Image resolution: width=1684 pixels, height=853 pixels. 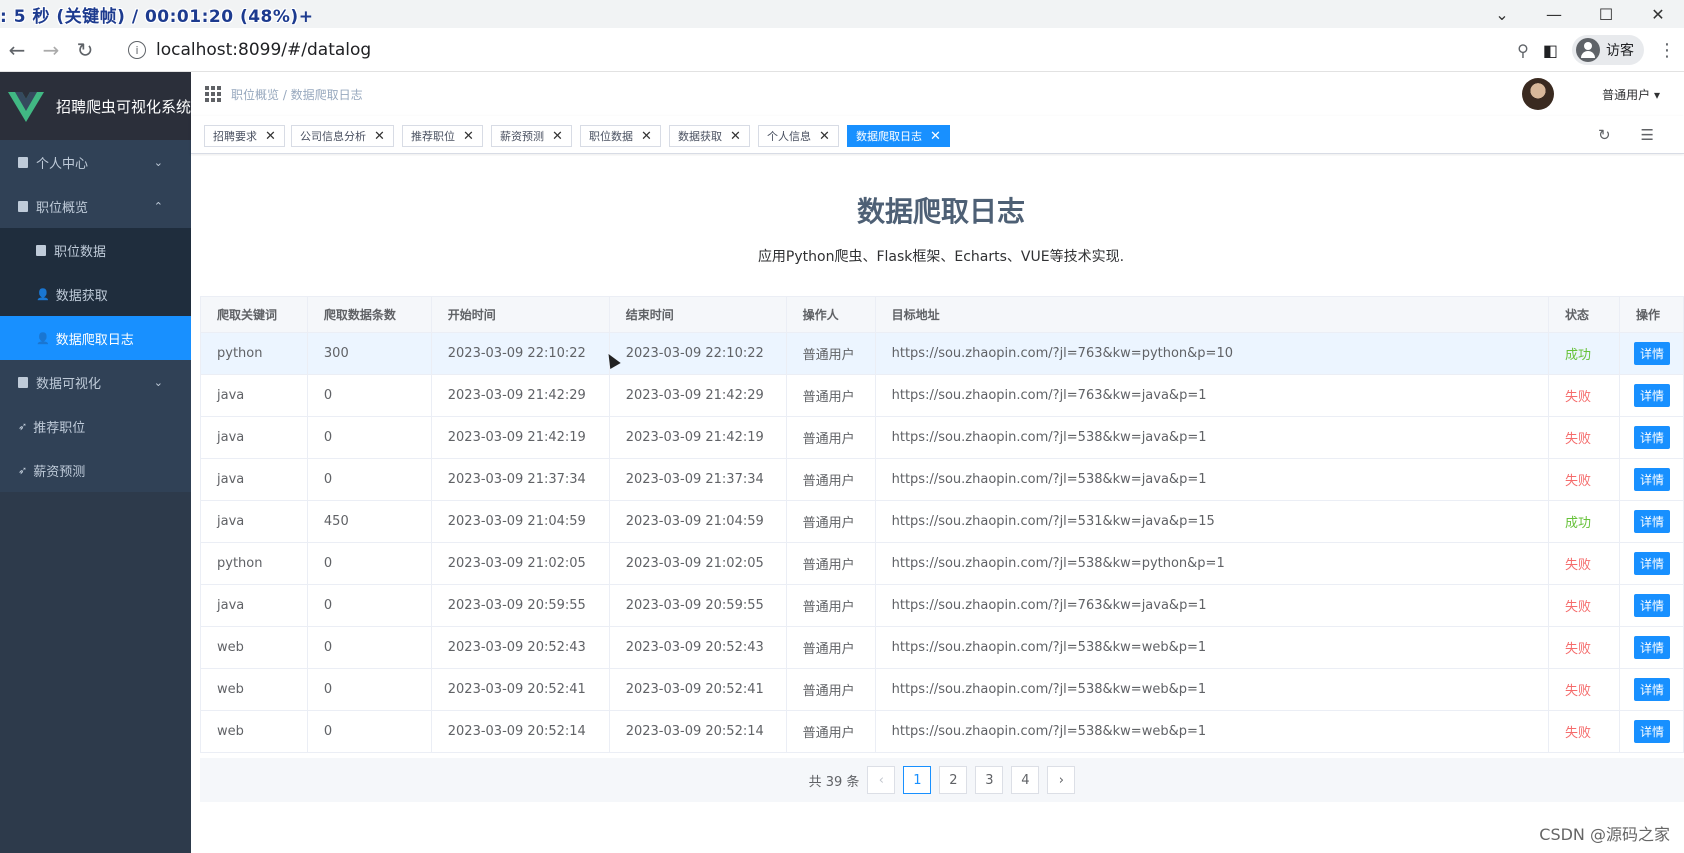 What do you see at coordinates (95, 106) in the screenshot?
I see `sidebar-logo: 招聘爬虫可视化系统` at bounding box center [95, 106].